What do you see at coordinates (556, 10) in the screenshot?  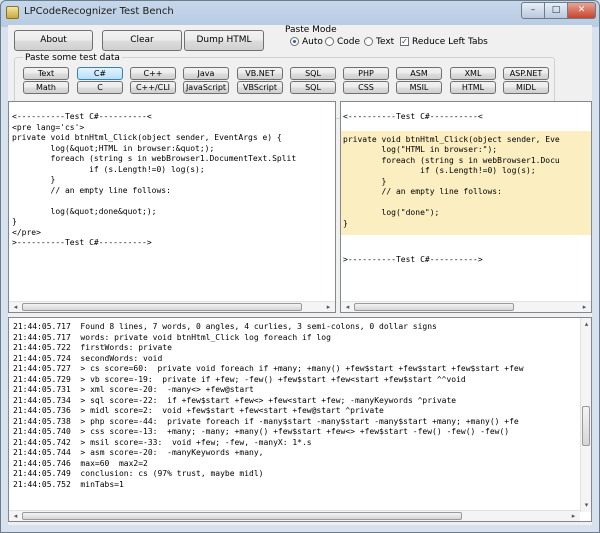 I see `maximize-button: □` at bounding box center [556, 10].